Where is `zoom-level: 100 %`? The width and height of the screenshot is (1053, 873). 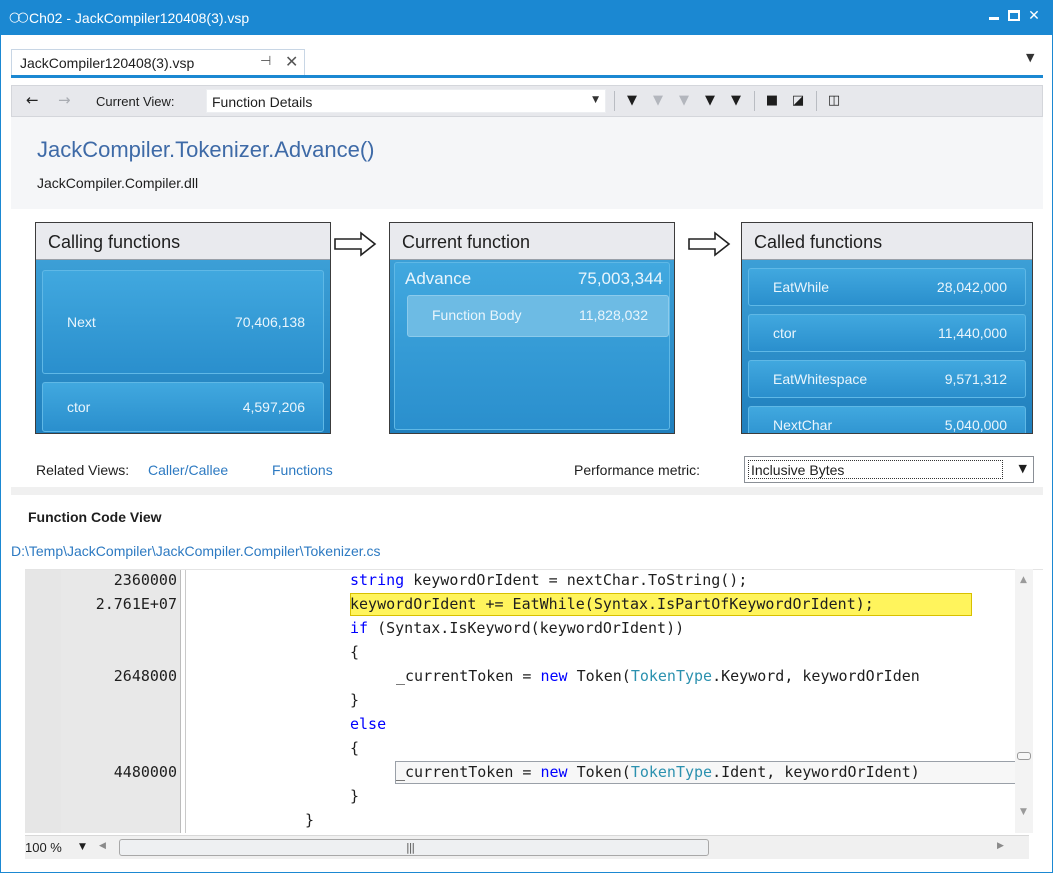
zoom-level: 100 % is located at coordinates (43, 847).